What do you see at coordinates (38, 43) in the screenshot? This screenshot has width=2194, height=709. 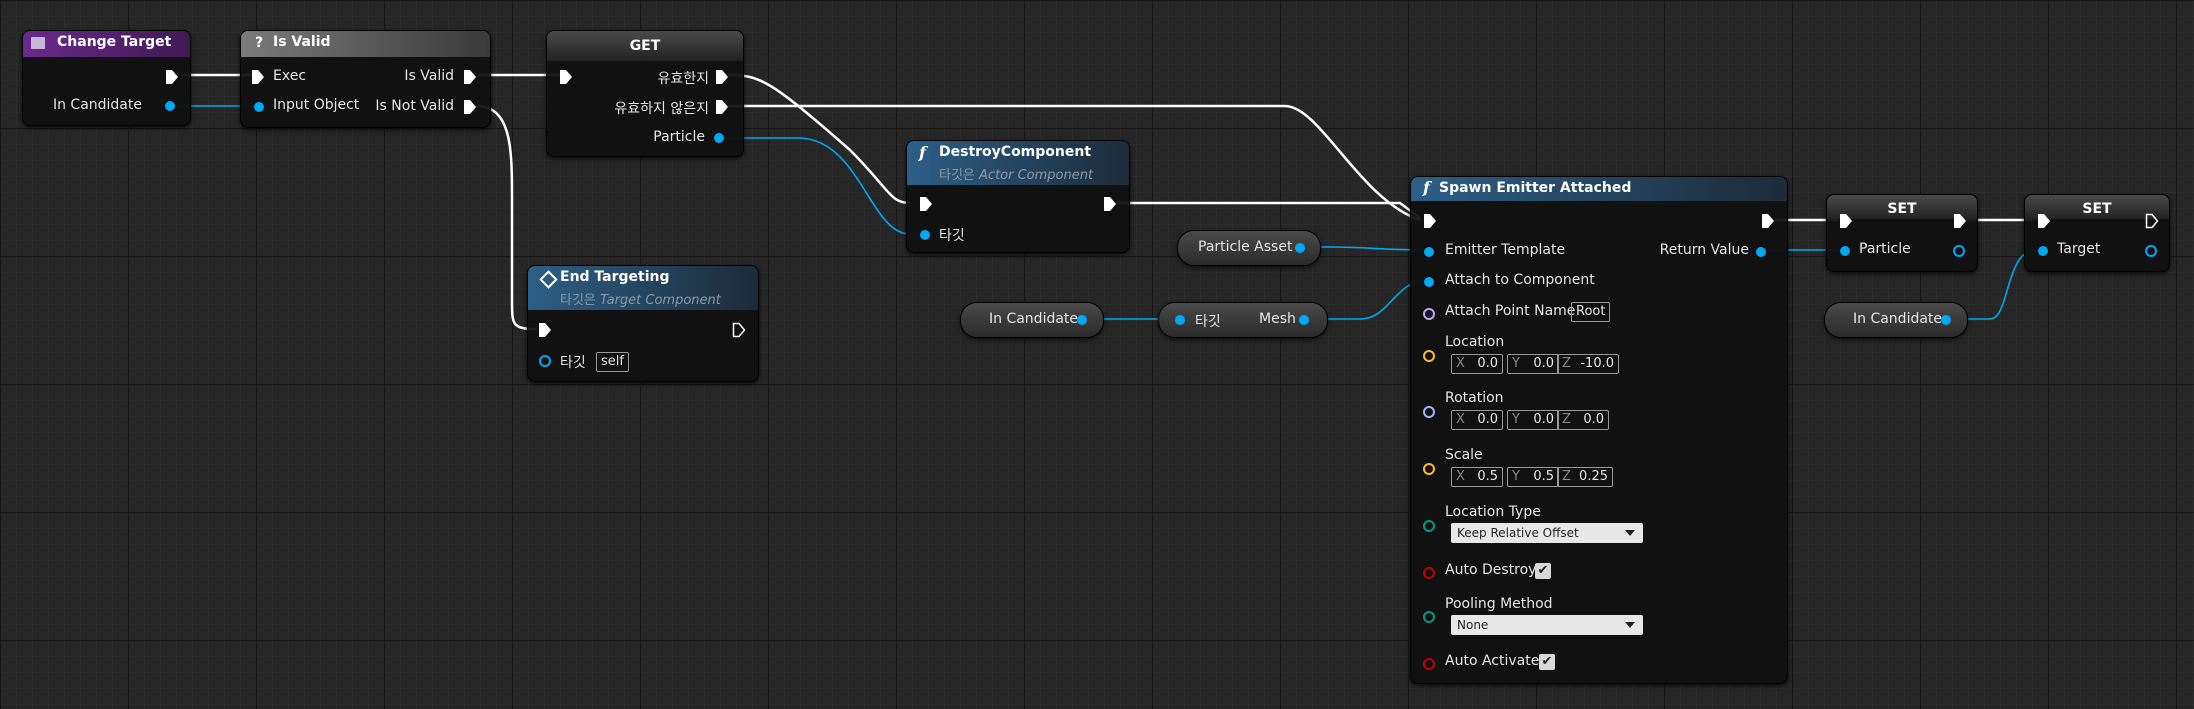 I see `function-icon` at bounding box center [38, 43].